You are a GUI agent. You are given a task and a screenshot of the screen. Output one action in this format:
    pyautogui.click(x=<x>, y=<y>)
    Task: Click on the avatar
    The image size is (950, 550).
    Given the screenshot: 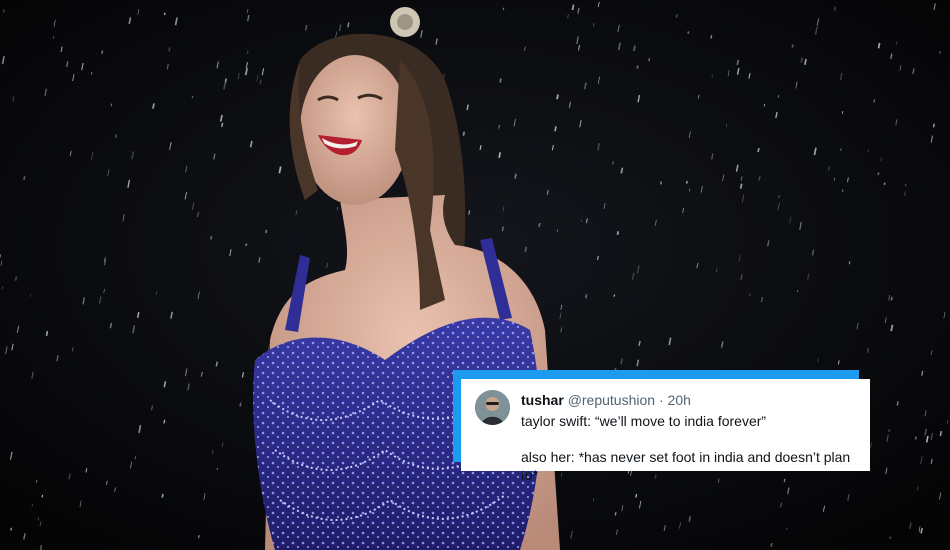 What is the action you would take?
    pyautogui.click(x=492, y=407)
    